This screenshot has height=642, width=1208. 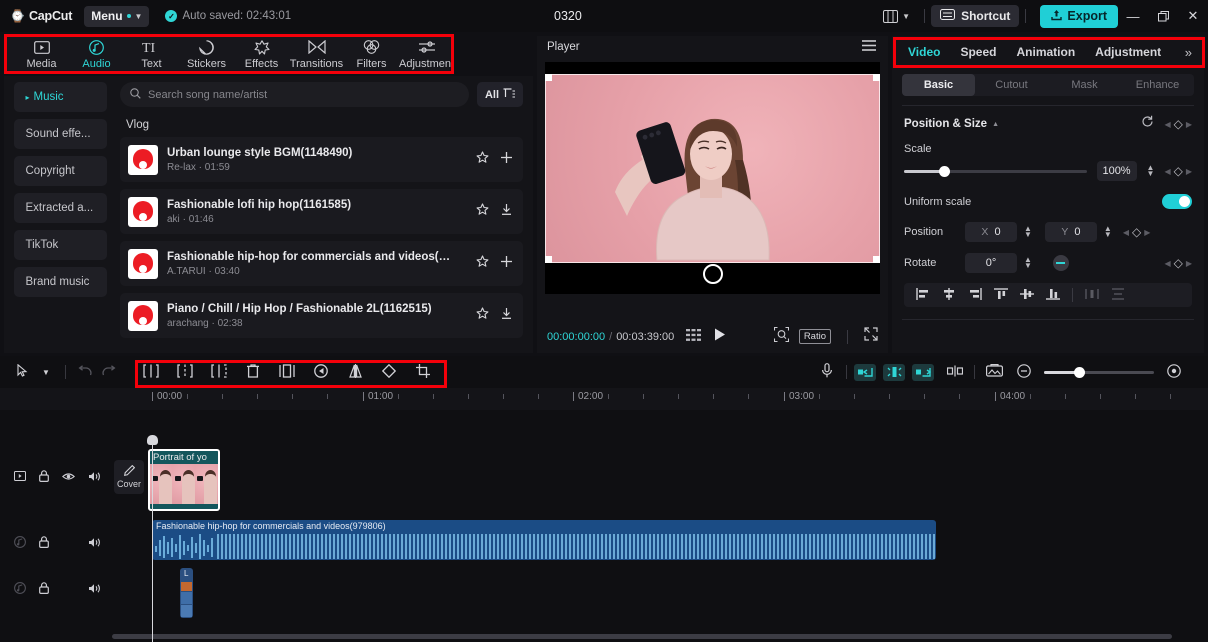 I want to click on rotate-icon, so click(x=389, y=372).